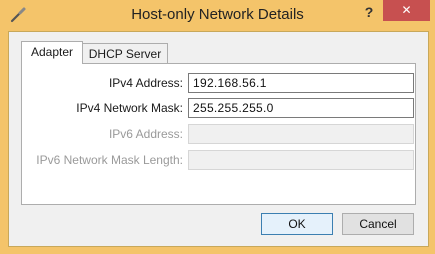 This screenshot has width=435, height=254. I want to click on ipv6-address-label: IPv6 Address:, so click(145, 134).